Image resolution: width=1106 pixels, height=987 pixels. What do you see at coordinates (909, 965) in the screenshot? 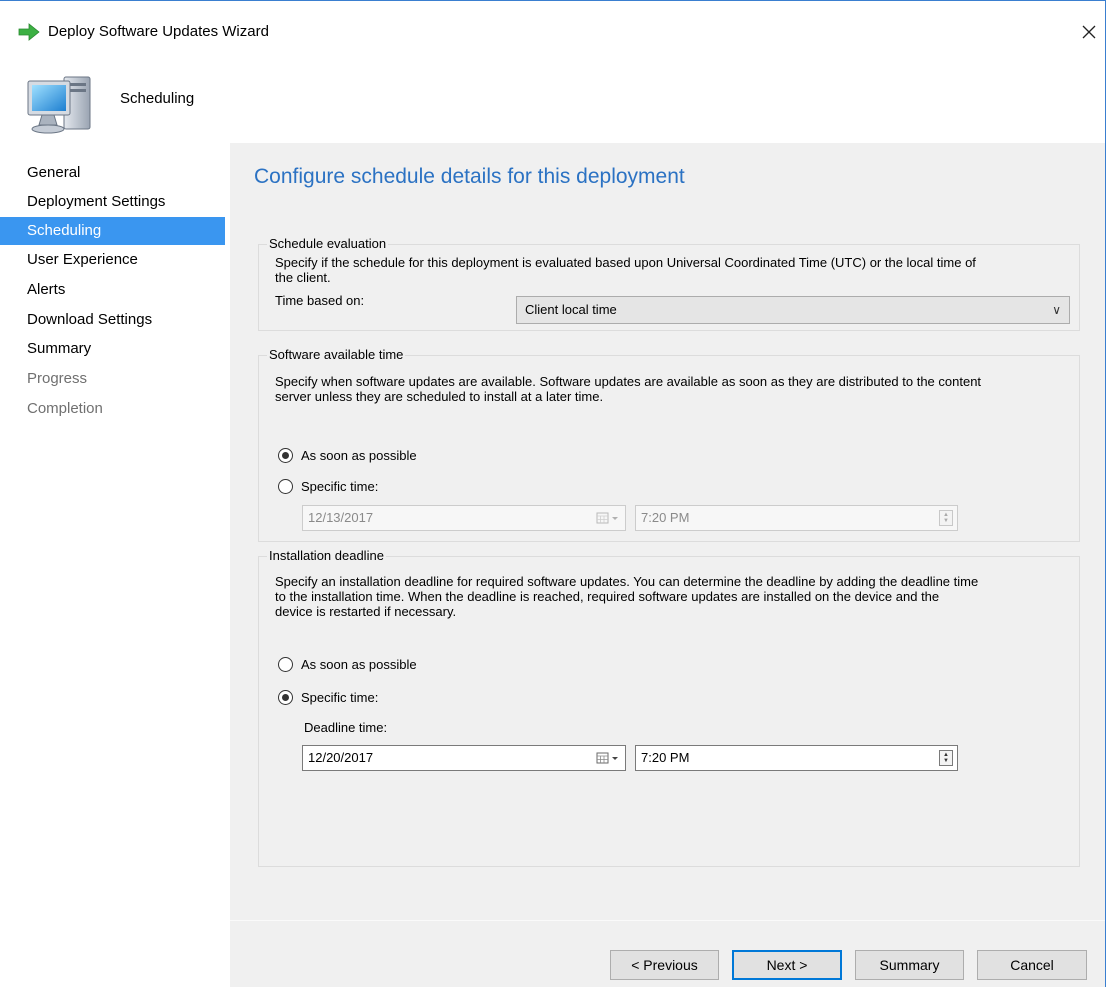
I see `summary-button: Summary` at bounding box center [909, 965].